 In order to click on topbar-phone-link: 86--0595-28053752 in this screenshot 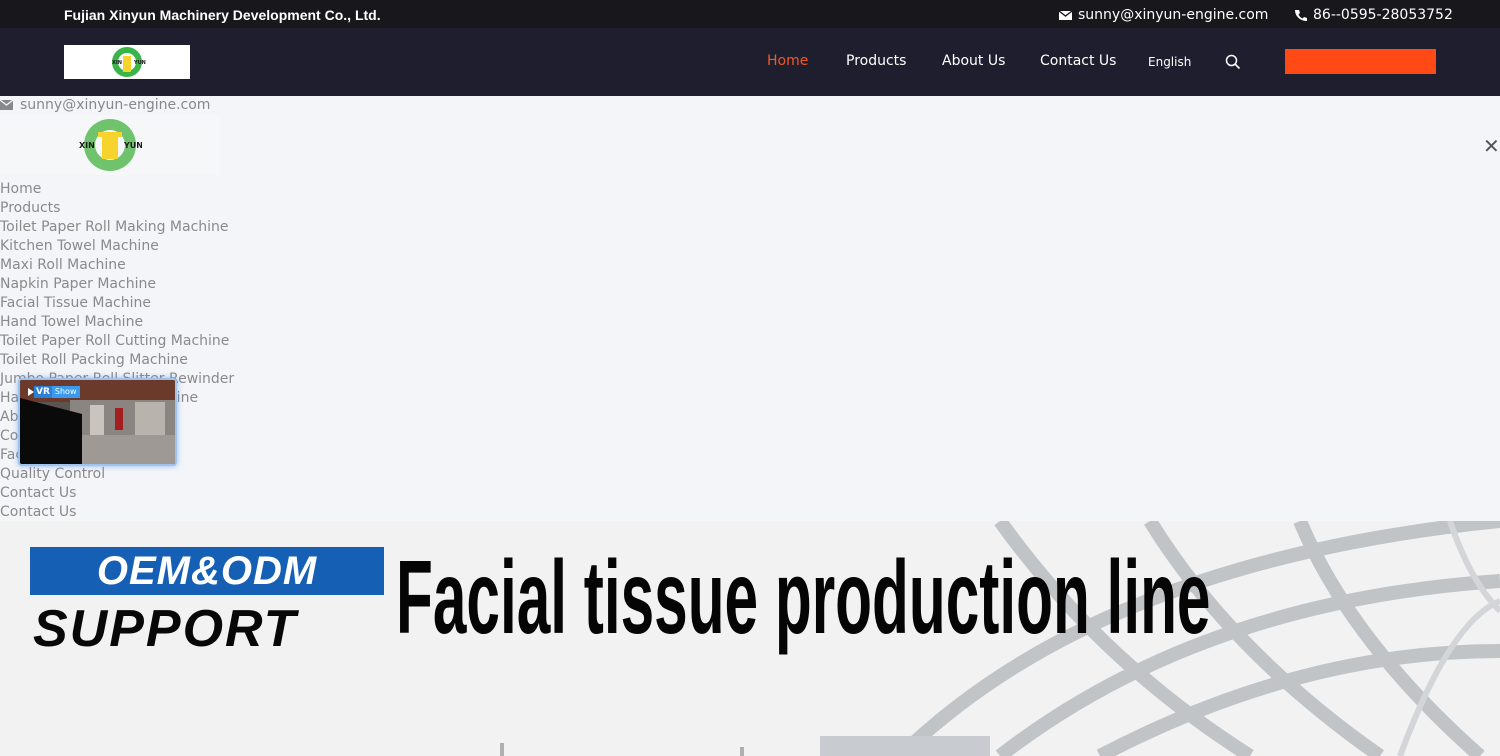, I will do `click(1373, 15)`.